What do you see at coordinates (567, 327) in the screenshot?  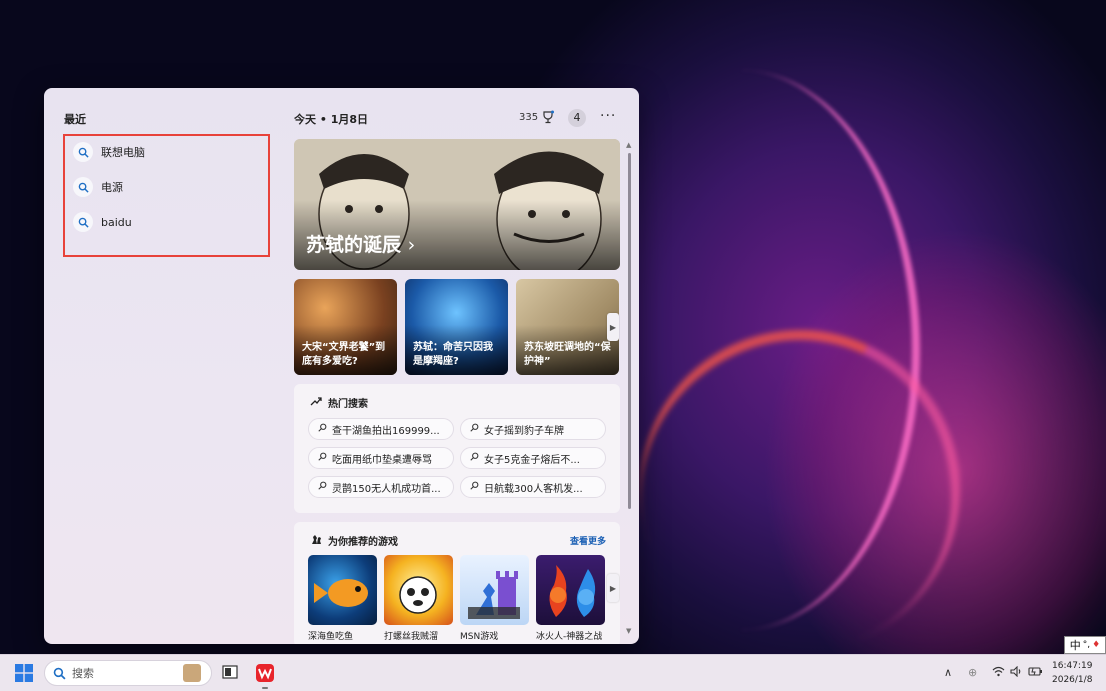 I see `news-card-2: 苏东坡旺调地的“保护神”` at bounding box center [567, 327].